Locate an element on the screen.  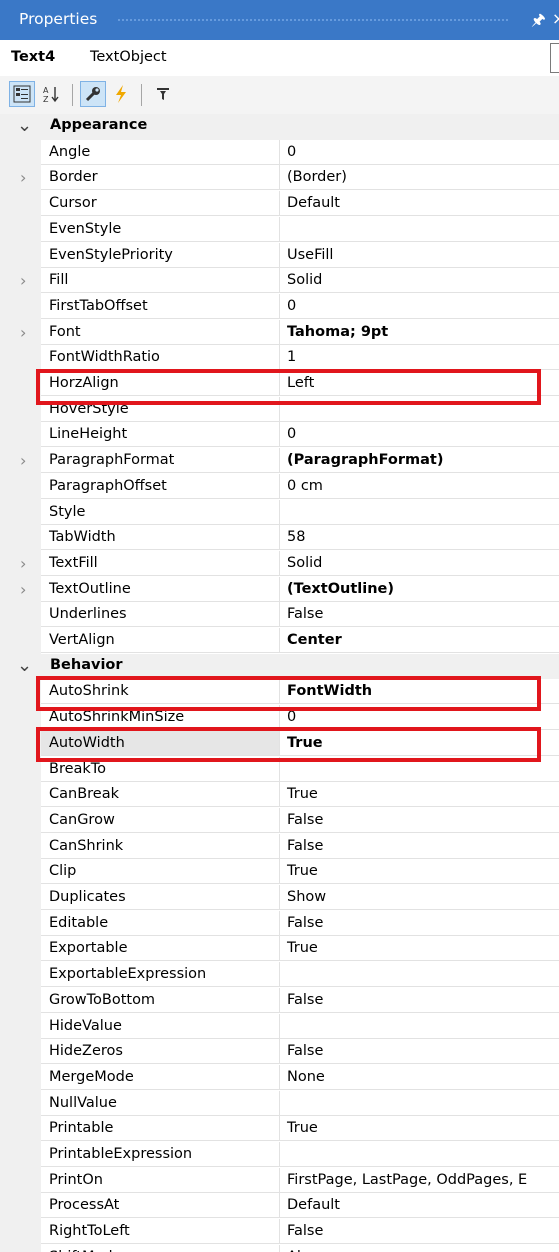
property-row-cangrow: CanGrow False is located at coordinates (279, 820).